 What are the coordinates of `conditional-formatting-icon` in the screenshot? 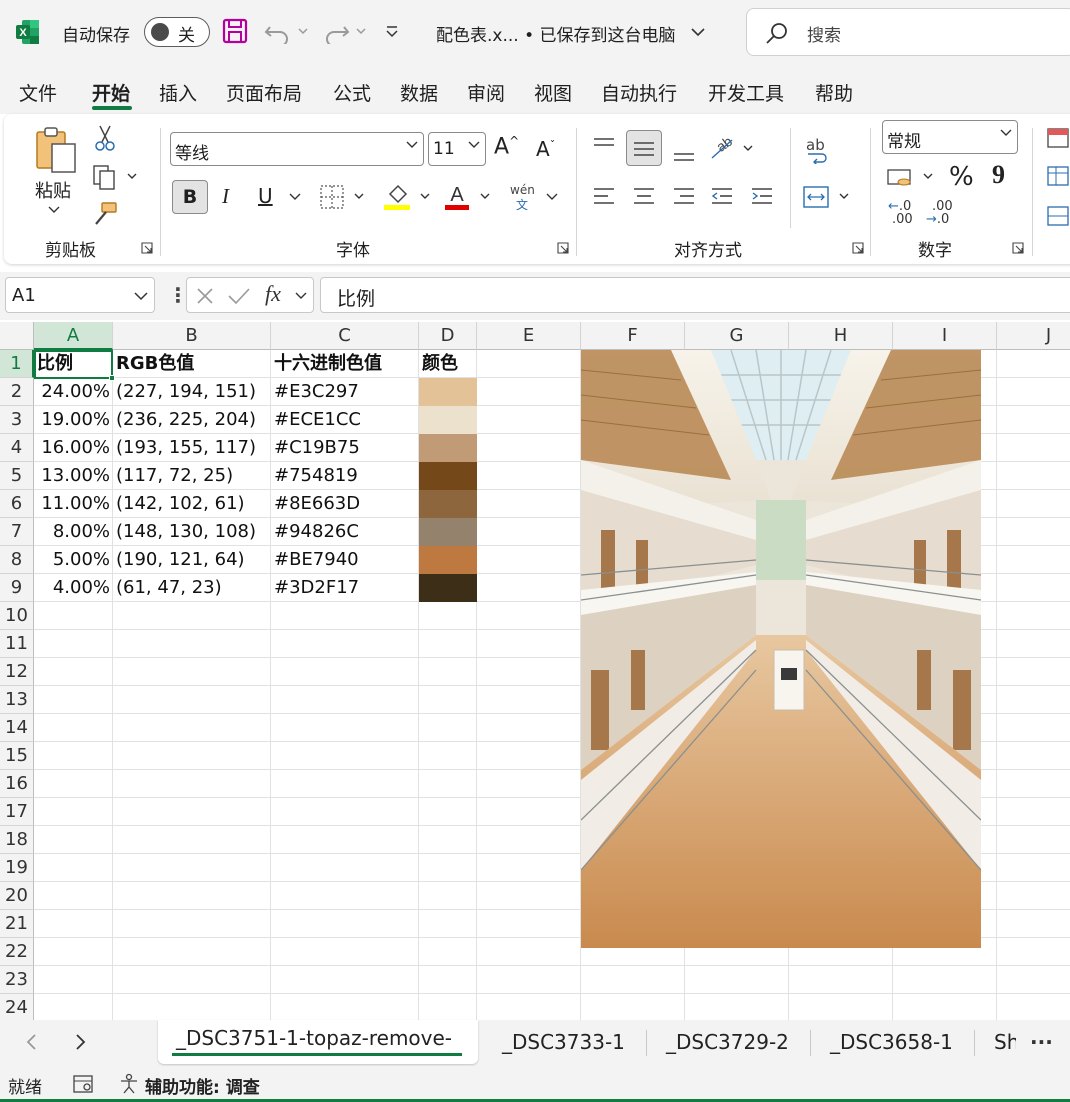 It's located at (1058, 138).